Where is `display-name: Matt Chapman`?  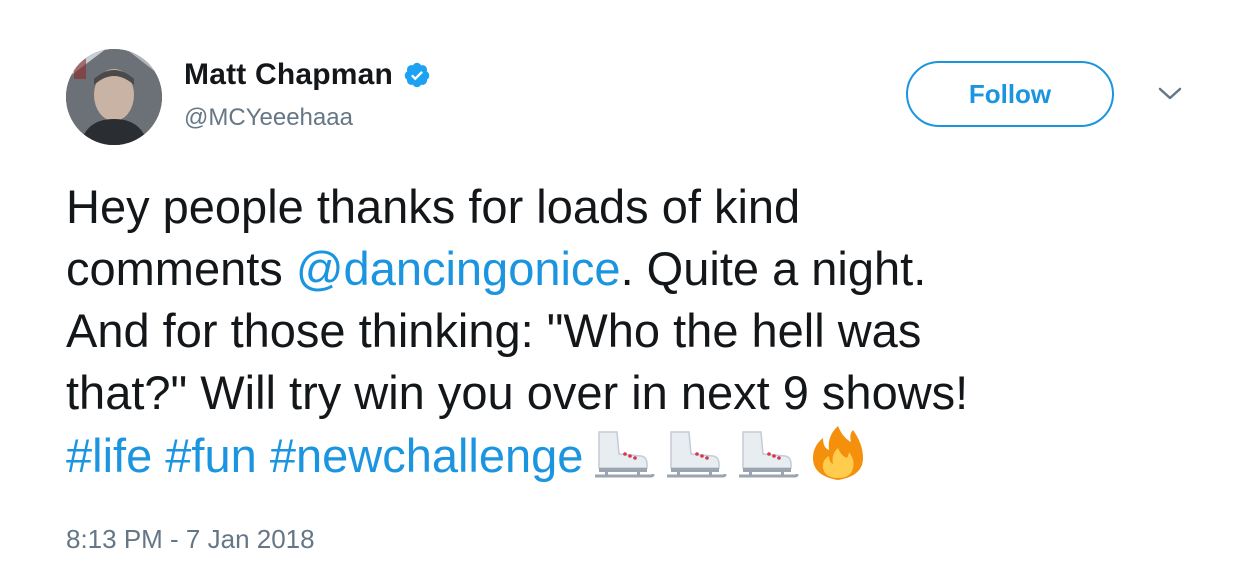
display-name: Matt Chapman is located at coordinates (288, 75).